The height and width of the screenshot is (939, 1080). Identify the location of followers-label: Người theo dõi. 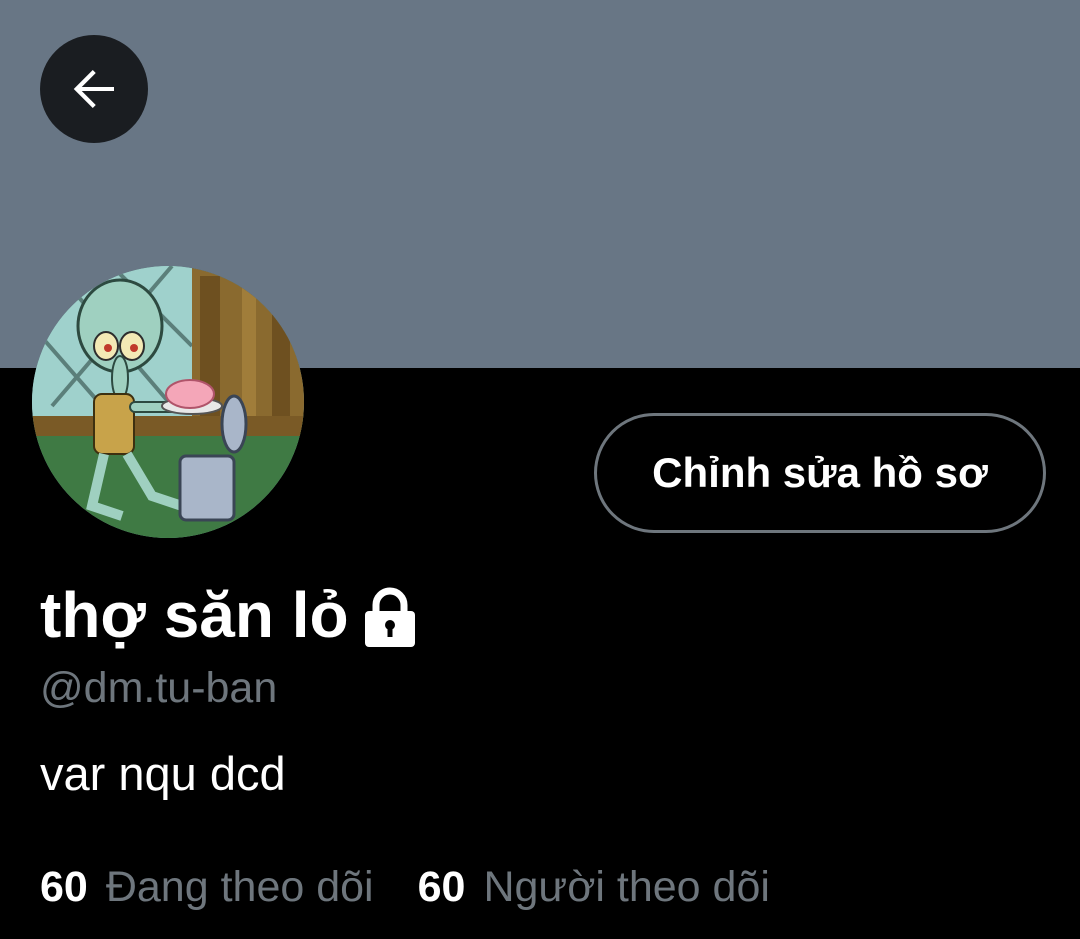
(626, 887).